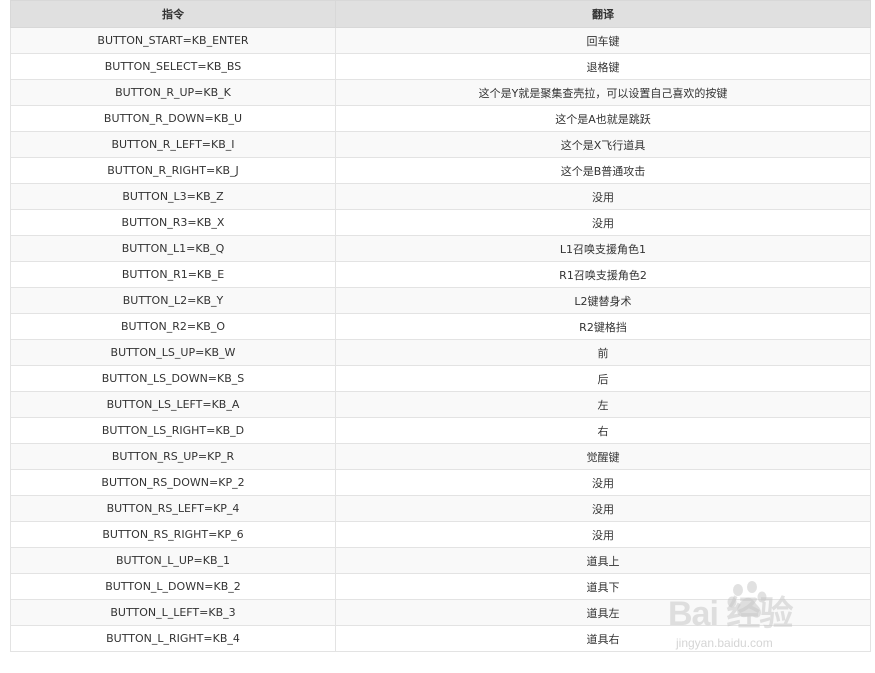 This screenshot has height=673, width=875. What do you see at coordinates (173, 352) in the screenshot?
I see `command-cell: BUTTON_LS_UP=KB_W` at bounding box center [173, 352].